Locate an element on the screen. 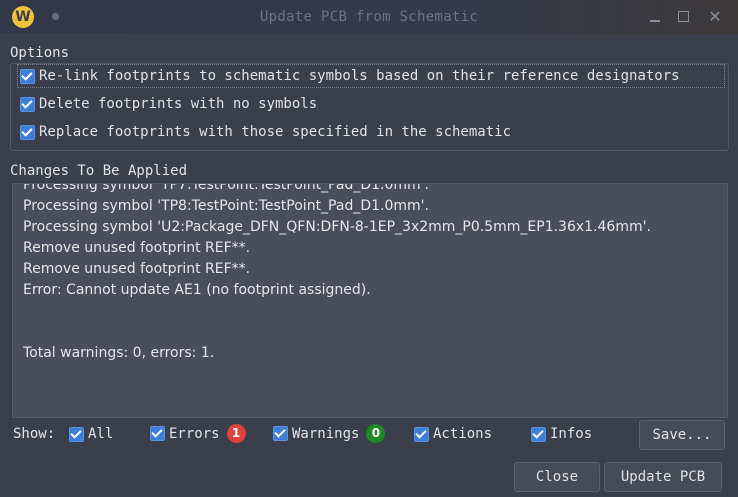 This screenshot has height=497, width=738. filter-errors: Errors 1 is located at coordinates (198, 433).